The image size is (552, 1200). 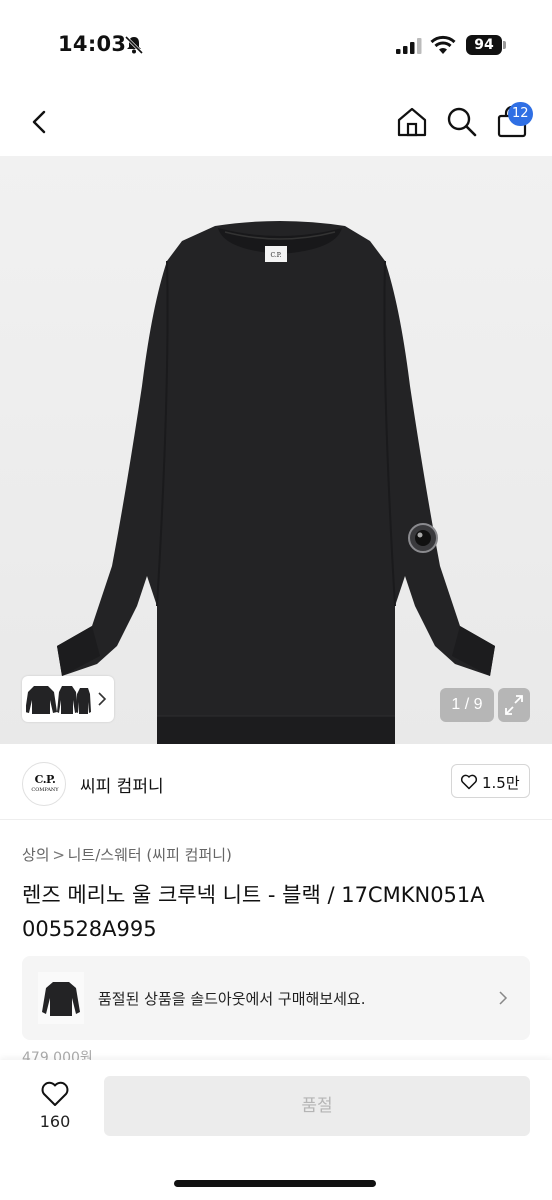 I want to click on status-time: 14:03, so click(x=92, y=44).